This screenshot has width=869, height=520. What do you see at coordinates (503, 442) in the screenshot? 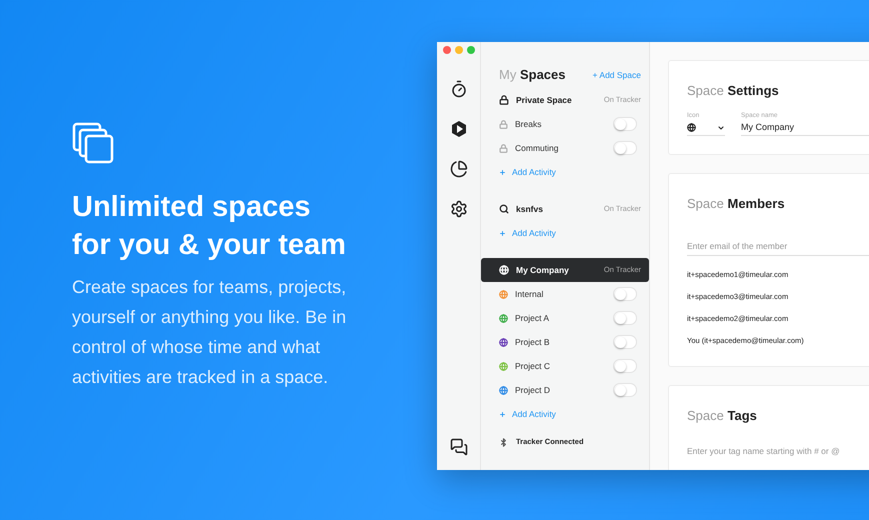
I see `bluetooth-icon` at bounding box center [503, 442].